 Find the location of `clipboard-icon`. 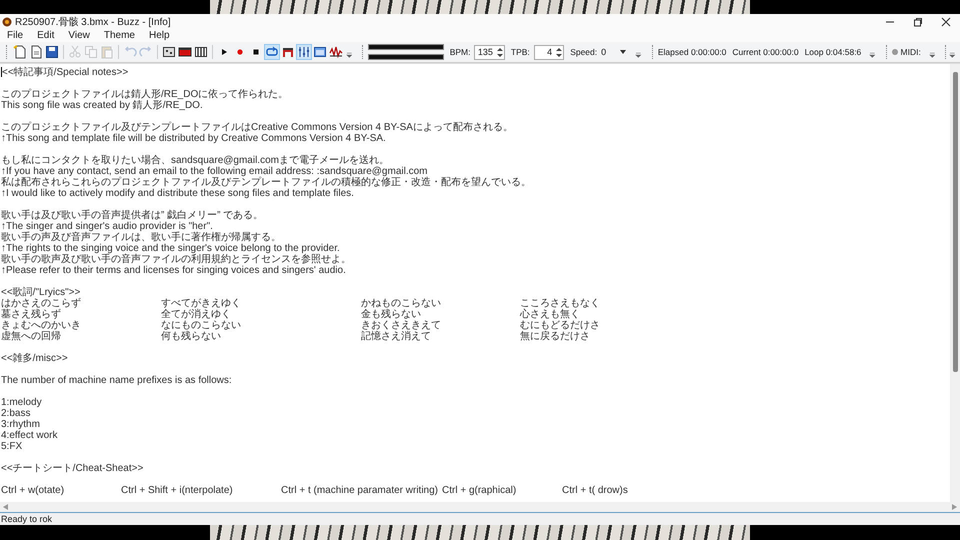

clipboard-icon is located at coordinates (107, 52).